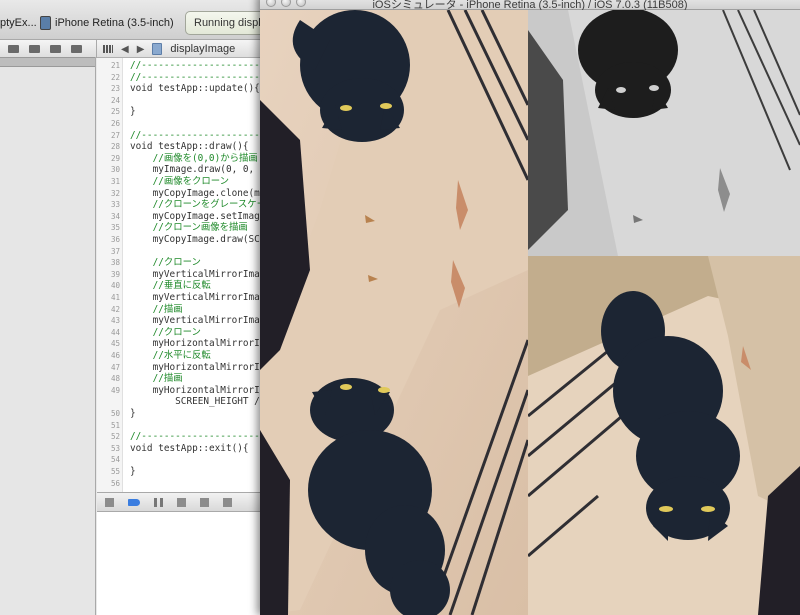 This screenshot has width=800, height=615. What do you see at coordinates (182, 124) in the screenshot?
I see `code-line: 26` at bounding box center [182, 124].